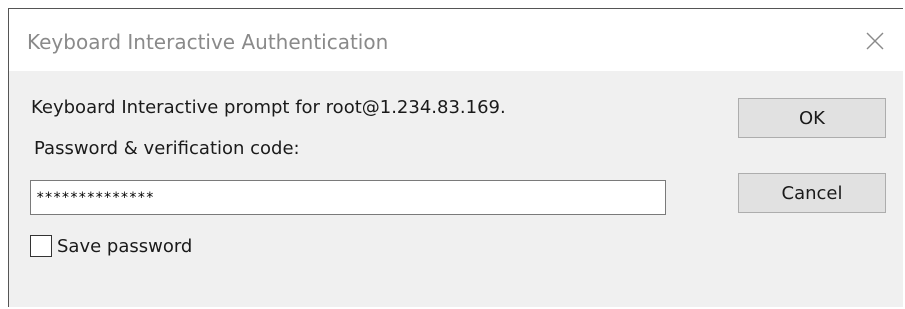 The image size is (905, 309). I want to click on cancel-button: Cancel, so click(812, 193).